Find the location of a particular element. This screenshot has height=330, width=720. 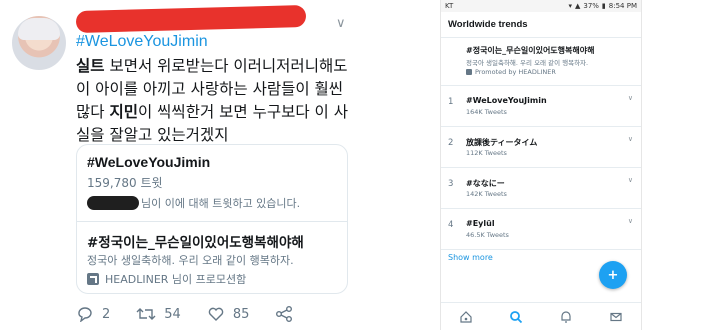

trend-count: 164K Tweets is located at coordinates (486, 112).